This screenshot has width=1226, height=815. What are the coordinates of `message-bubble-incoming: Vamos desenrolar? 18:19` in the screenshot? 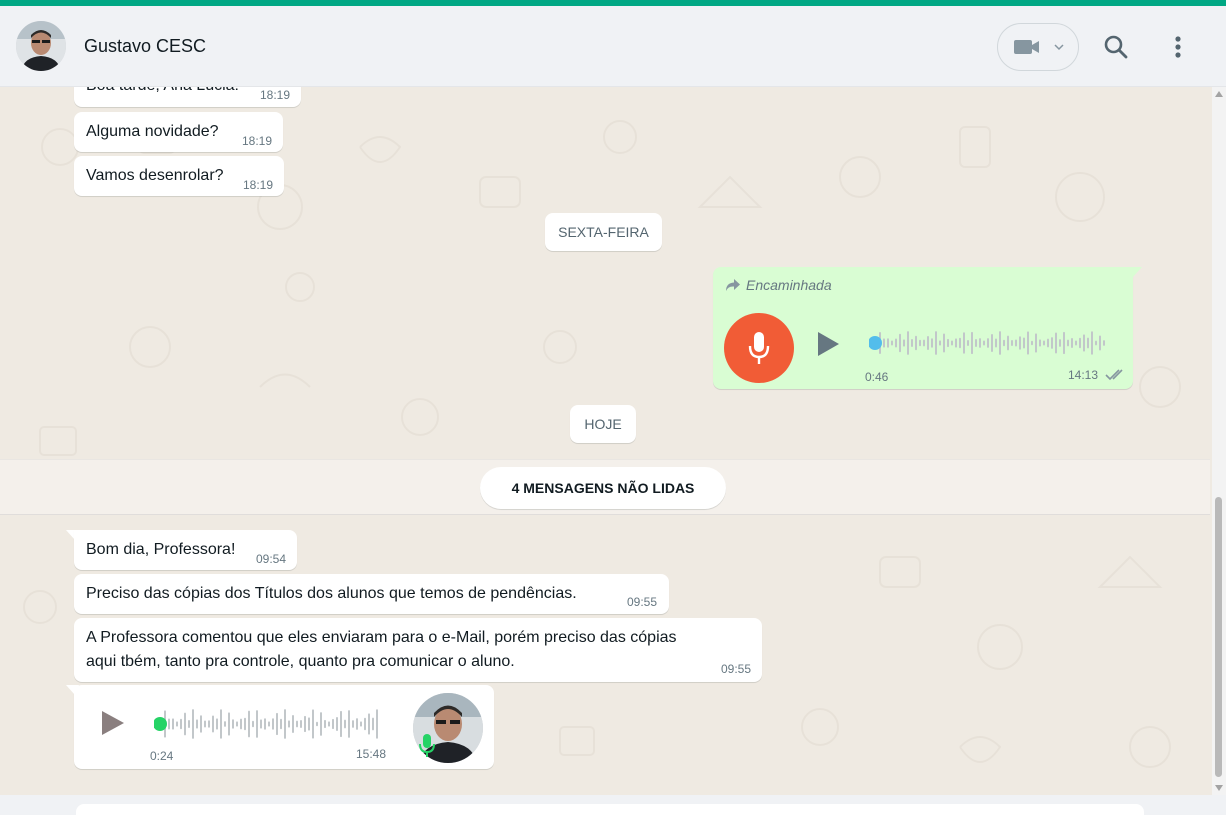 It's located at (179, 176).